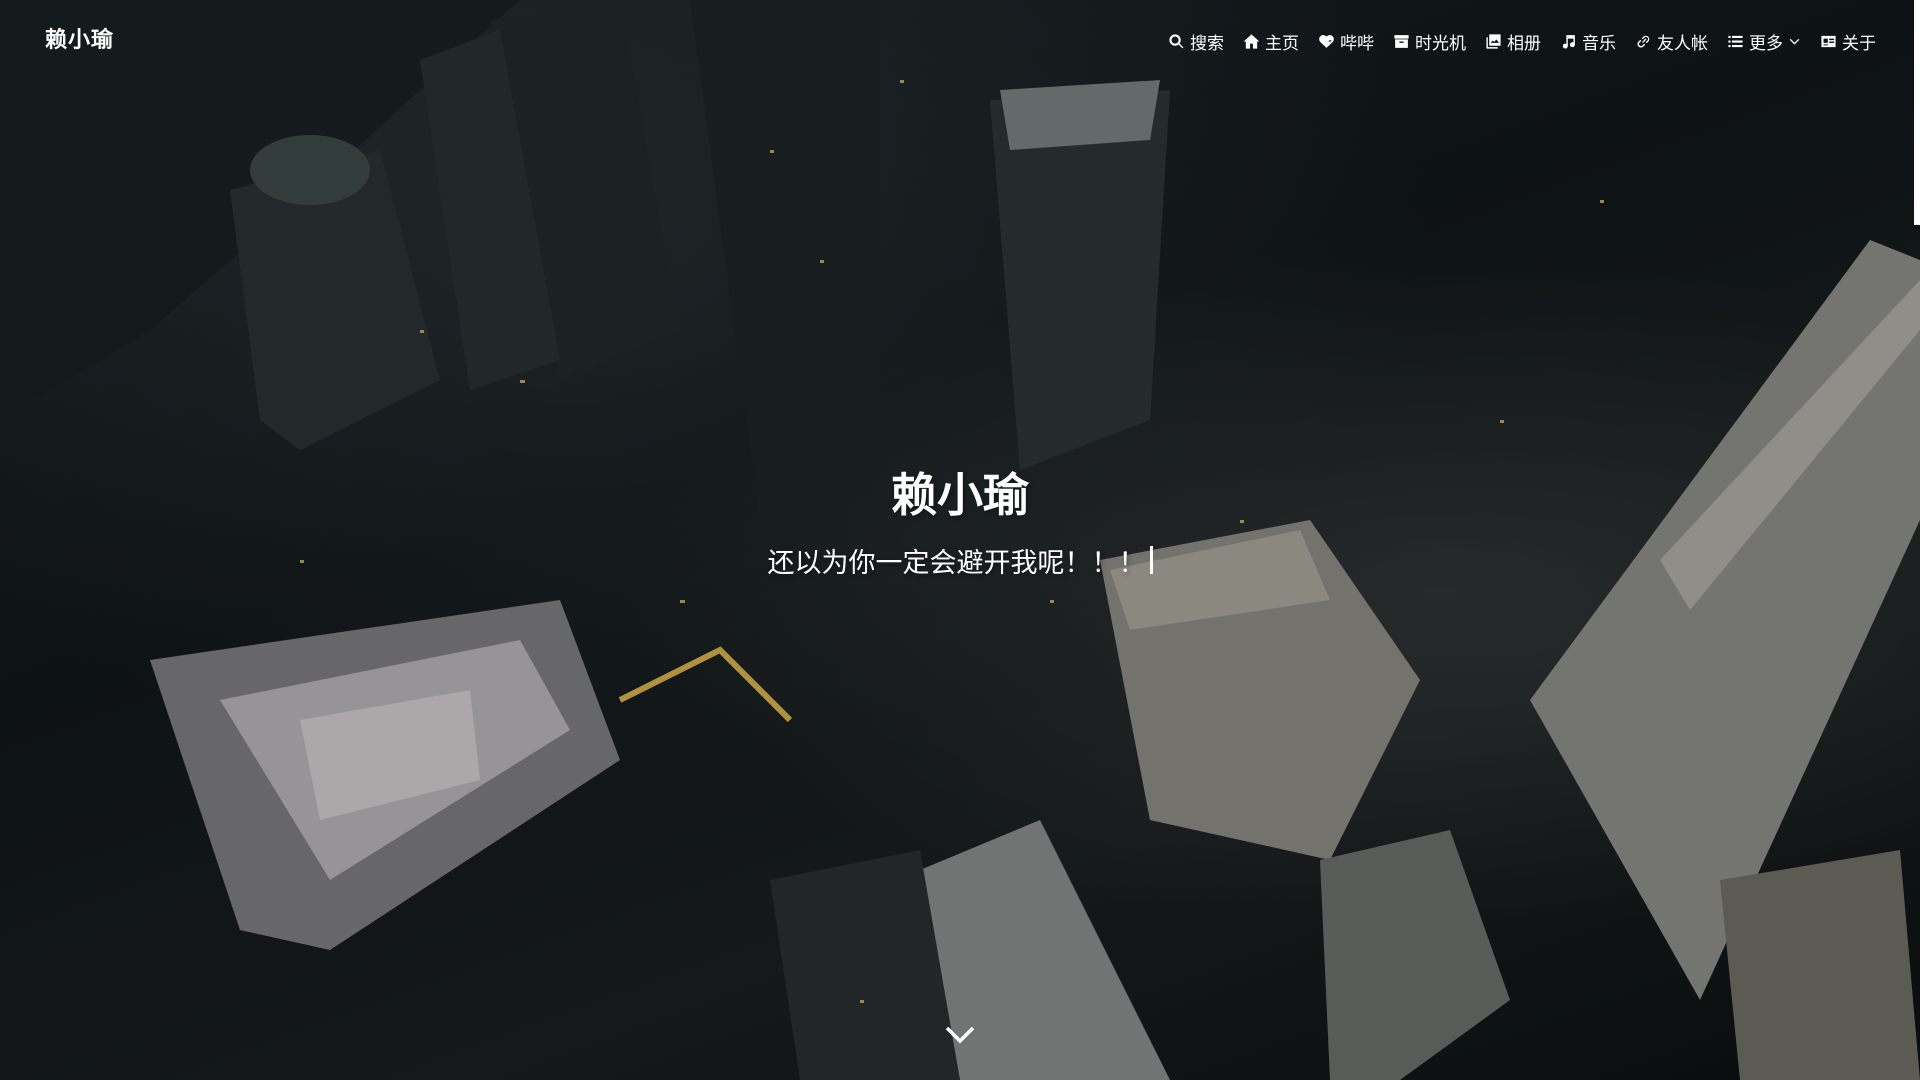  Describe the element at coordinates (1326, 41) in the screenshot. I see `heartbeat-icon` at that location.